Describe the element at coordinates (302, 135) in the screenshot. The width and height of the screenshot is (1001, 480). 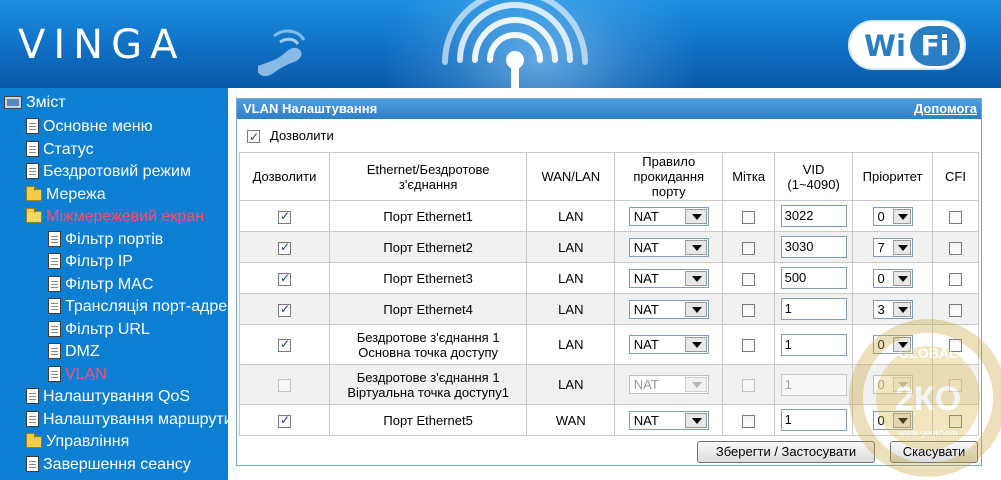
I see `vlan-enable-label: Дозволити` at that location.